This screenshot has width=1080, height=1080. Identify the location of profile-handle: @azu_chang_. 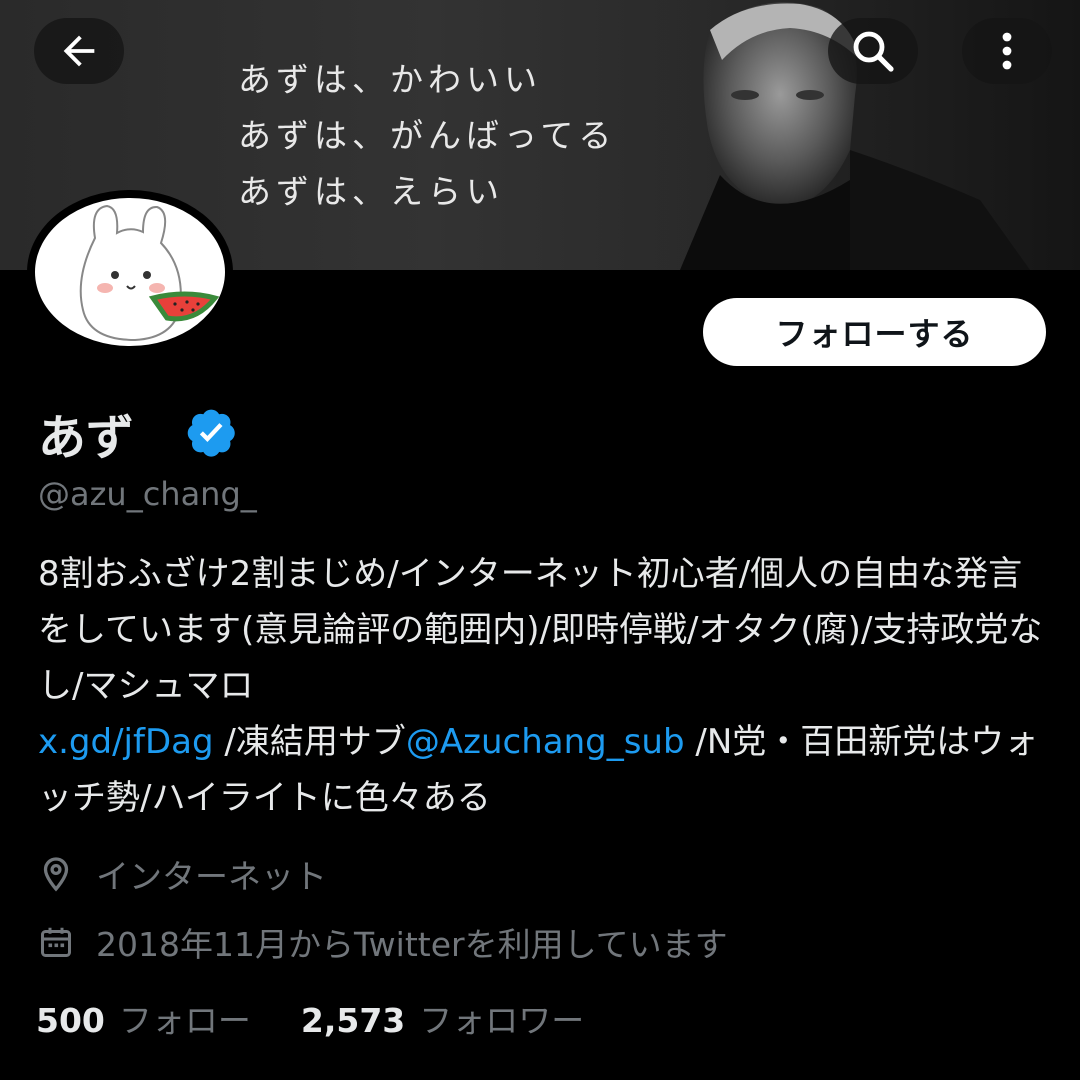
(147, 494).